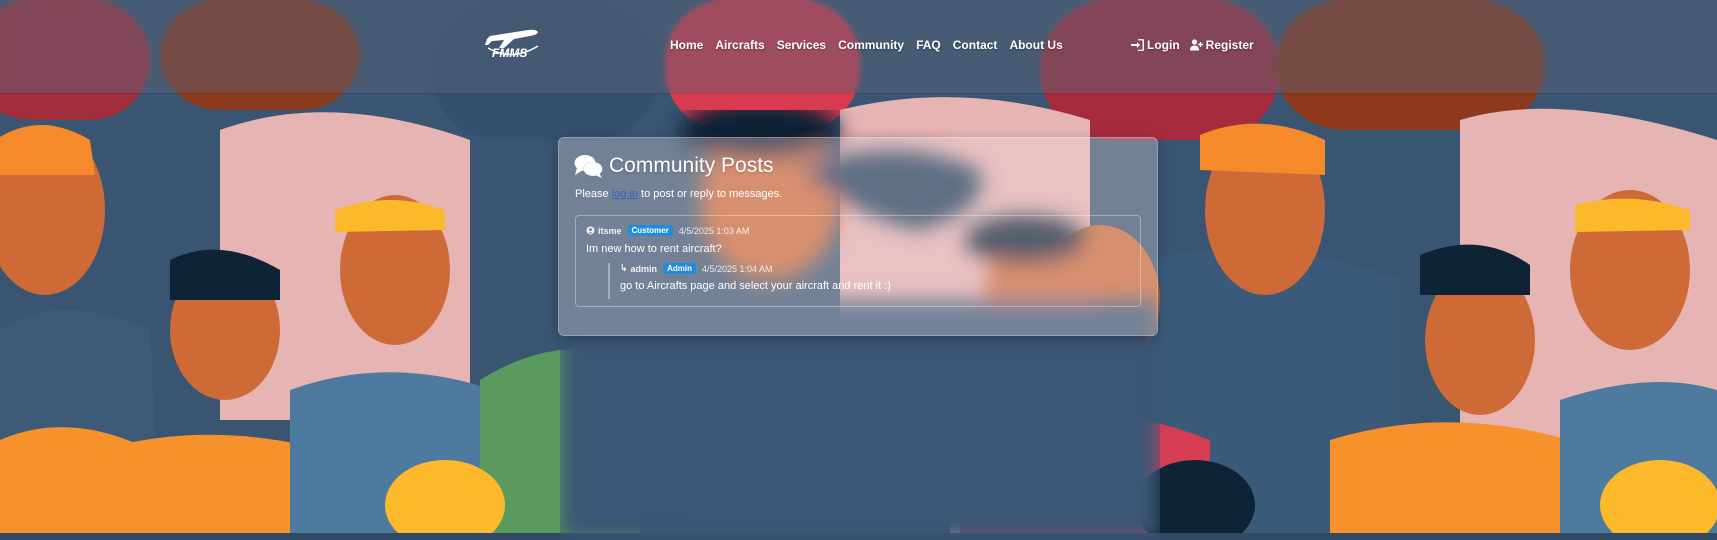  I want to click on login-label: Login, so click(1163, 45).